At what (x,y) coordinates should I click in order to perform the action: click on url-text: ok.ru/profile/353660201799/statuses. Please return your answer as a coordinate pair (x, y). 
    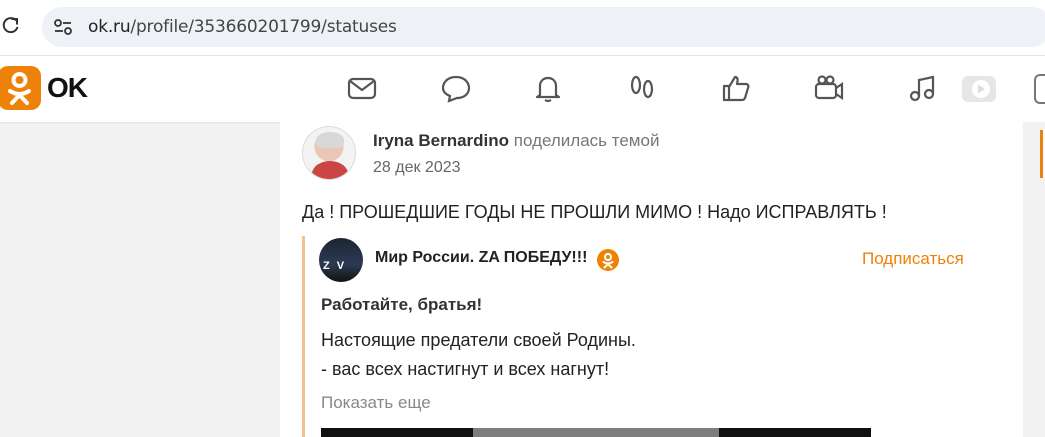
    Looking at the image, I should click on (242, 27).